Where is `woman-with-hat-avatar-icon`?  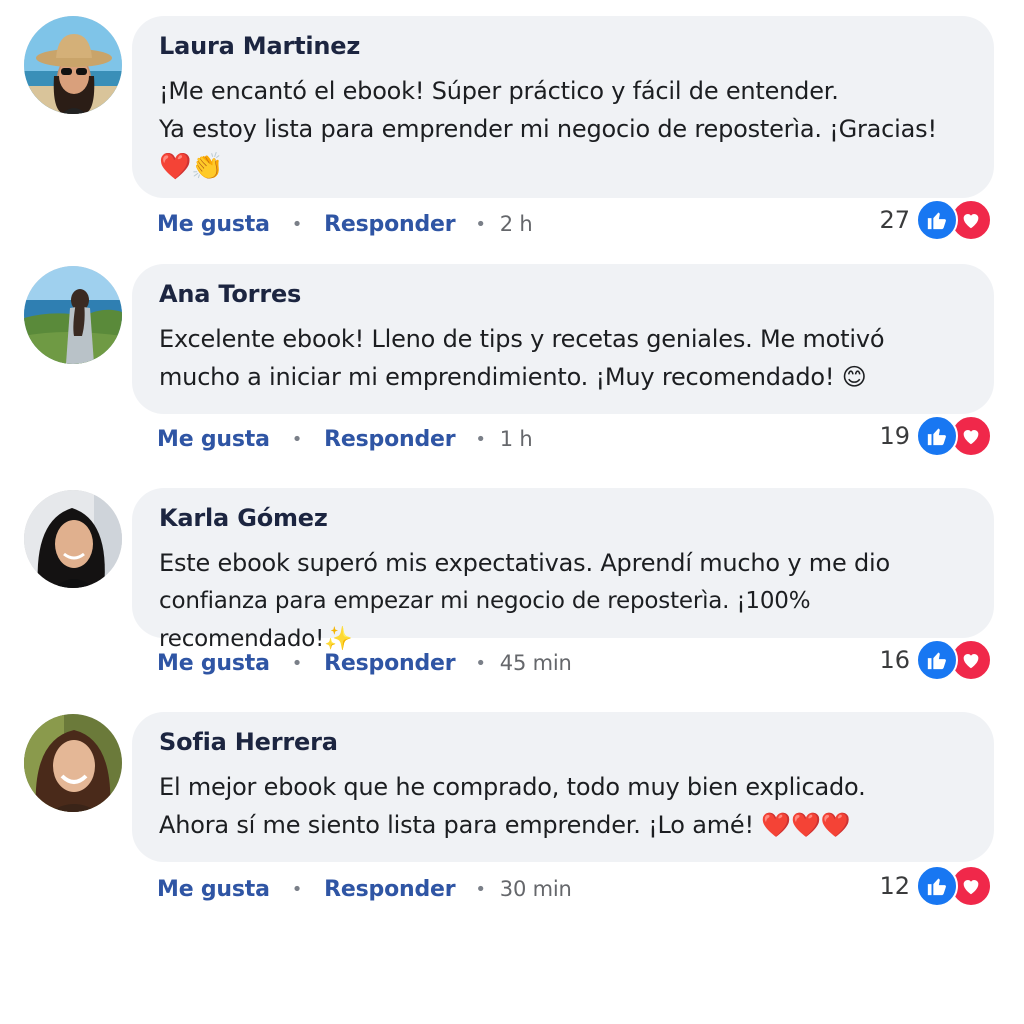 woman-with-hat-avatar-icon is located at coordinates (73, 65).